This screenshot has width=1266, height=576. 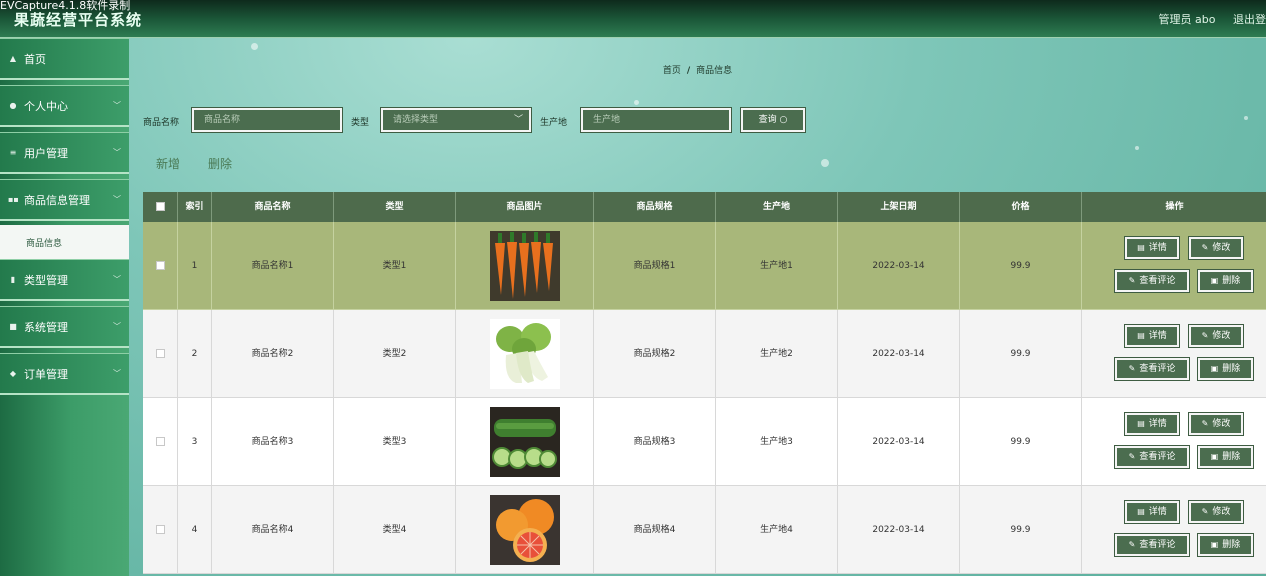 I want to click on query-button: 查询 ○, so click(x=773, y=120).